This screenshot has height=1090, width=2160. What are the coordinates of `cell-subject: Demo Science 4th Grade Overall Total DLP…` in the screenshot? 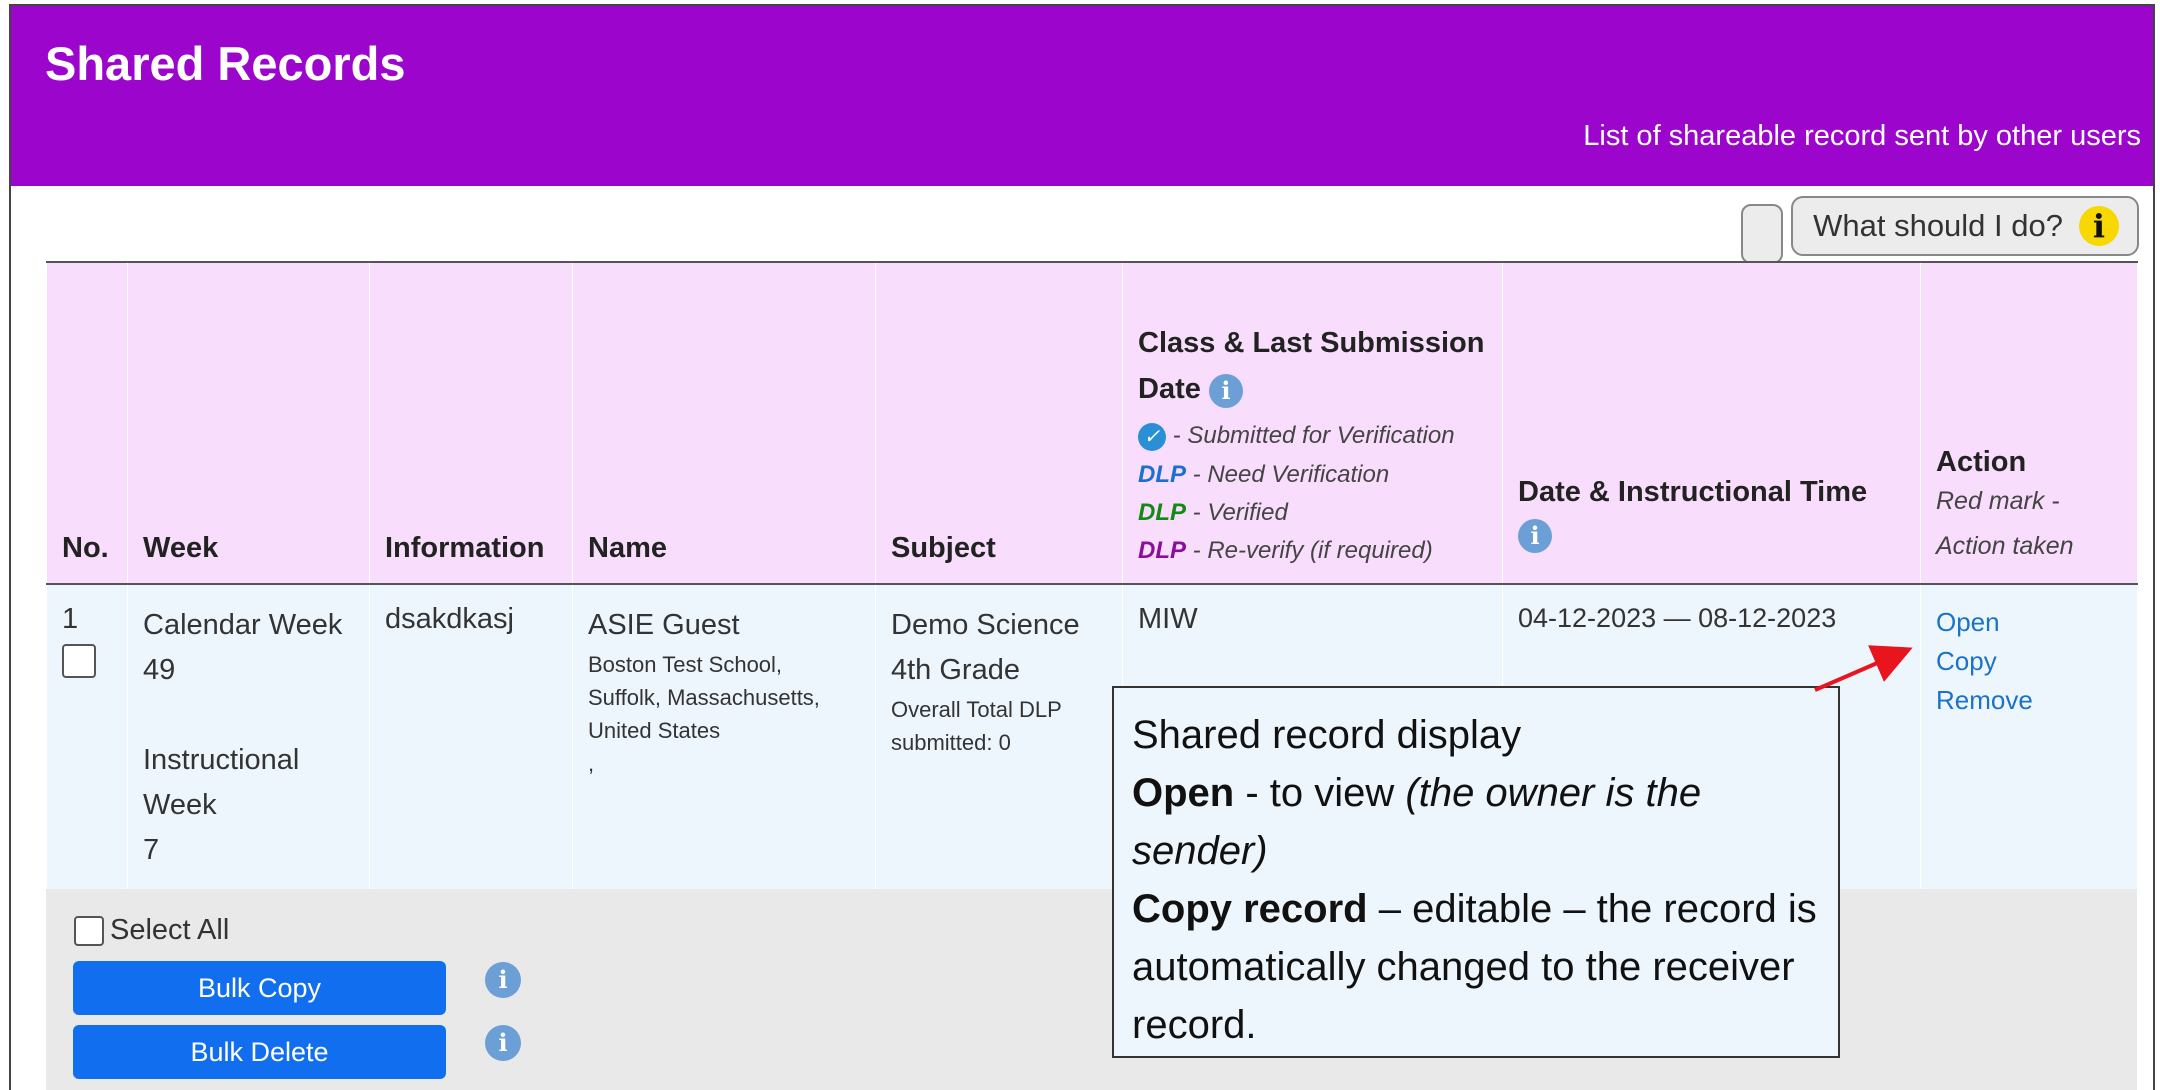 It's located at (999, 737).